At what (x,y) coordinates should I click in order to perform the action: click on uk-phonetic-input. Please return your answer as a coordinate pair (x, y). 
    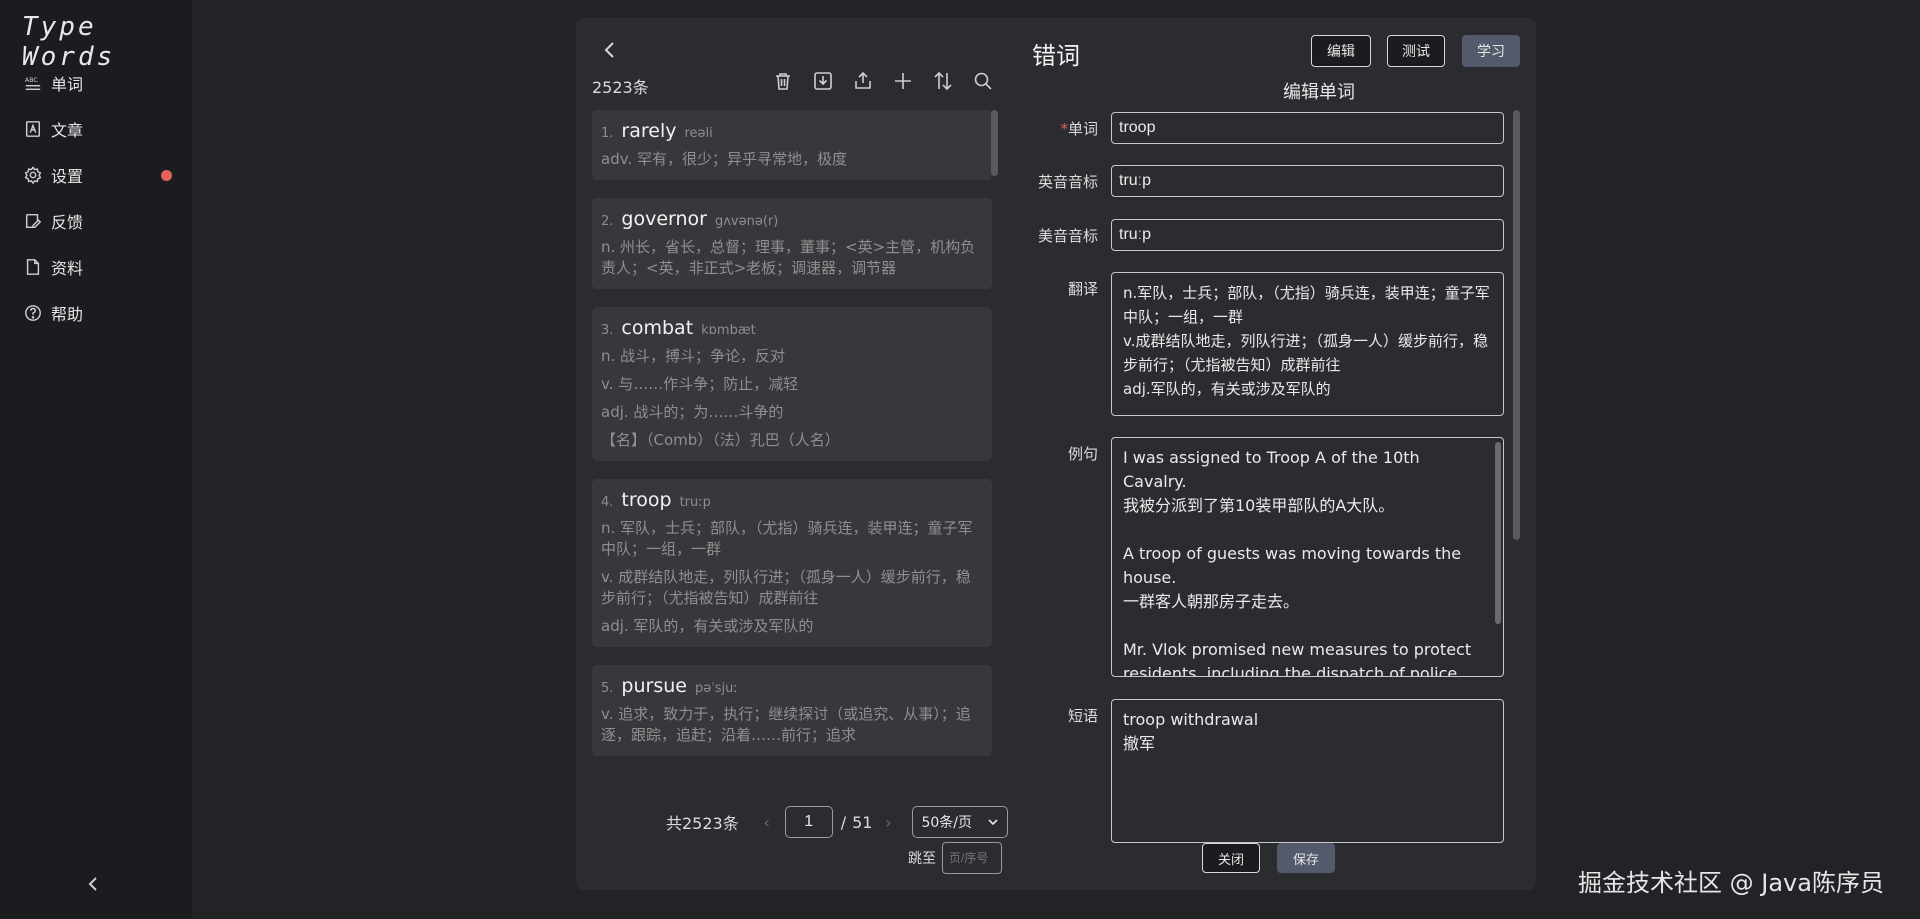
    Looking at the image, I should click on (1307, 181).